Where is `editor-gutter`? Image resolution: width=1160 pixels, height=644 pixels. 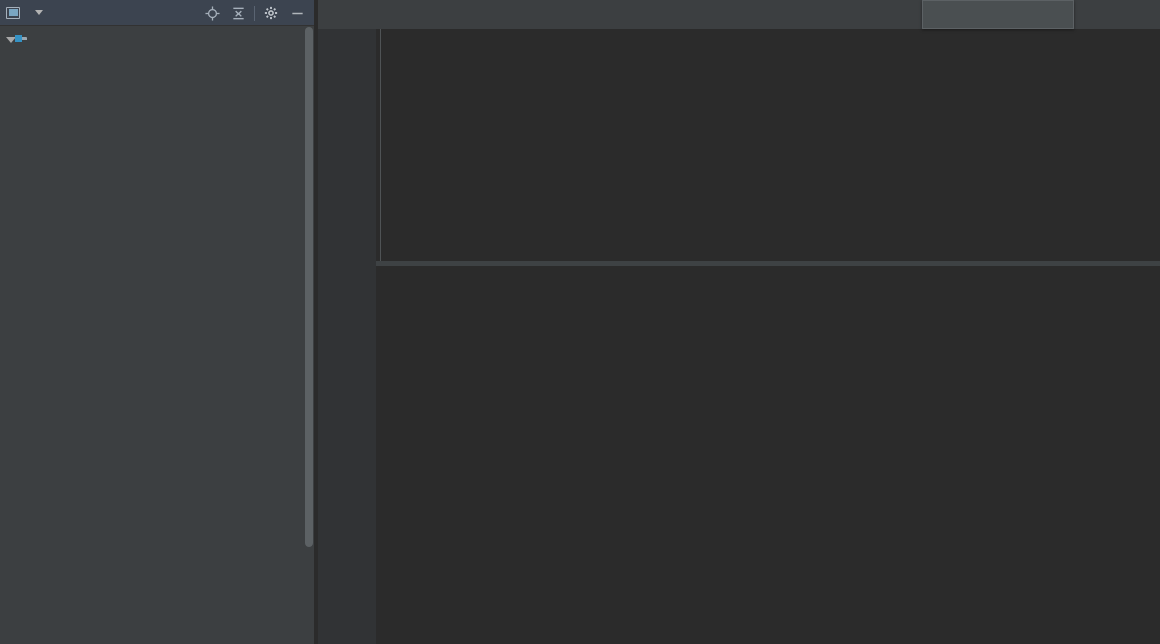 editor-gutter is located at coordinates (347, 336).